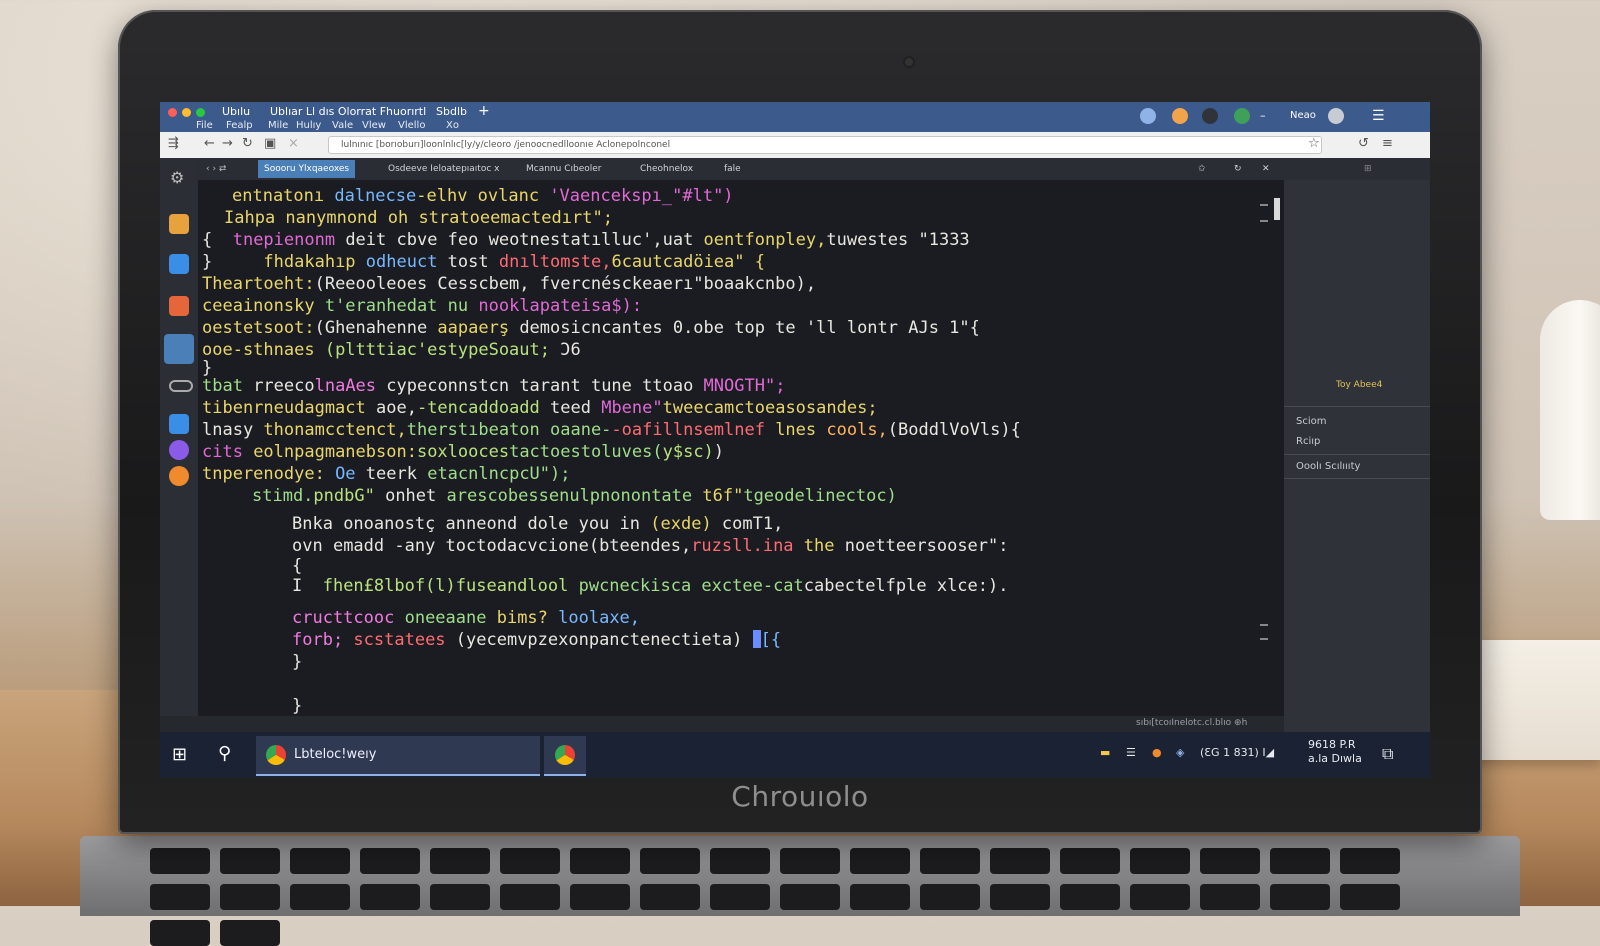 The image size is (1600, 946). I want to click on new-tab-button: +, so click(484, 111).